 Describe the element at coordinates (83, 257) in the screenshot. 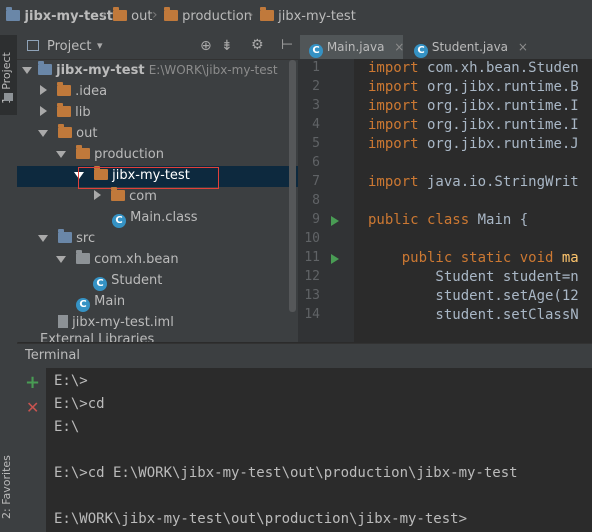

I see `package-icon` at that location.